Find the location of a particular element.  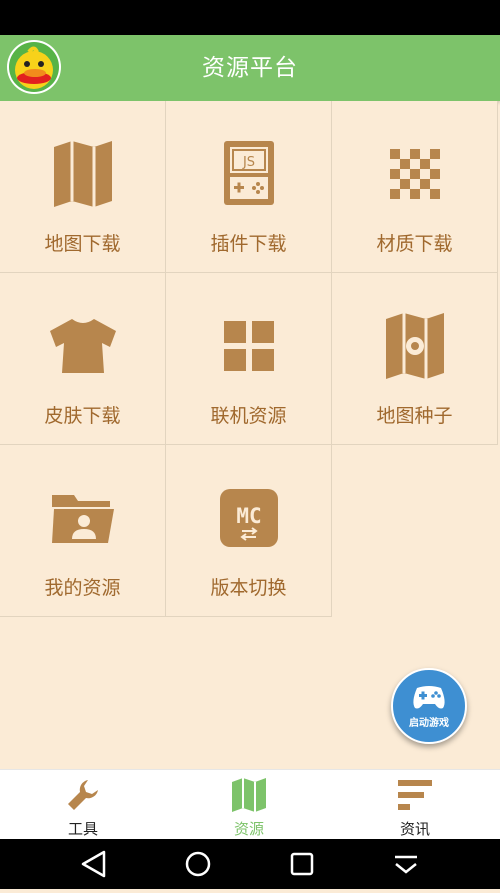

back-button is located at coordinates (94, 864).